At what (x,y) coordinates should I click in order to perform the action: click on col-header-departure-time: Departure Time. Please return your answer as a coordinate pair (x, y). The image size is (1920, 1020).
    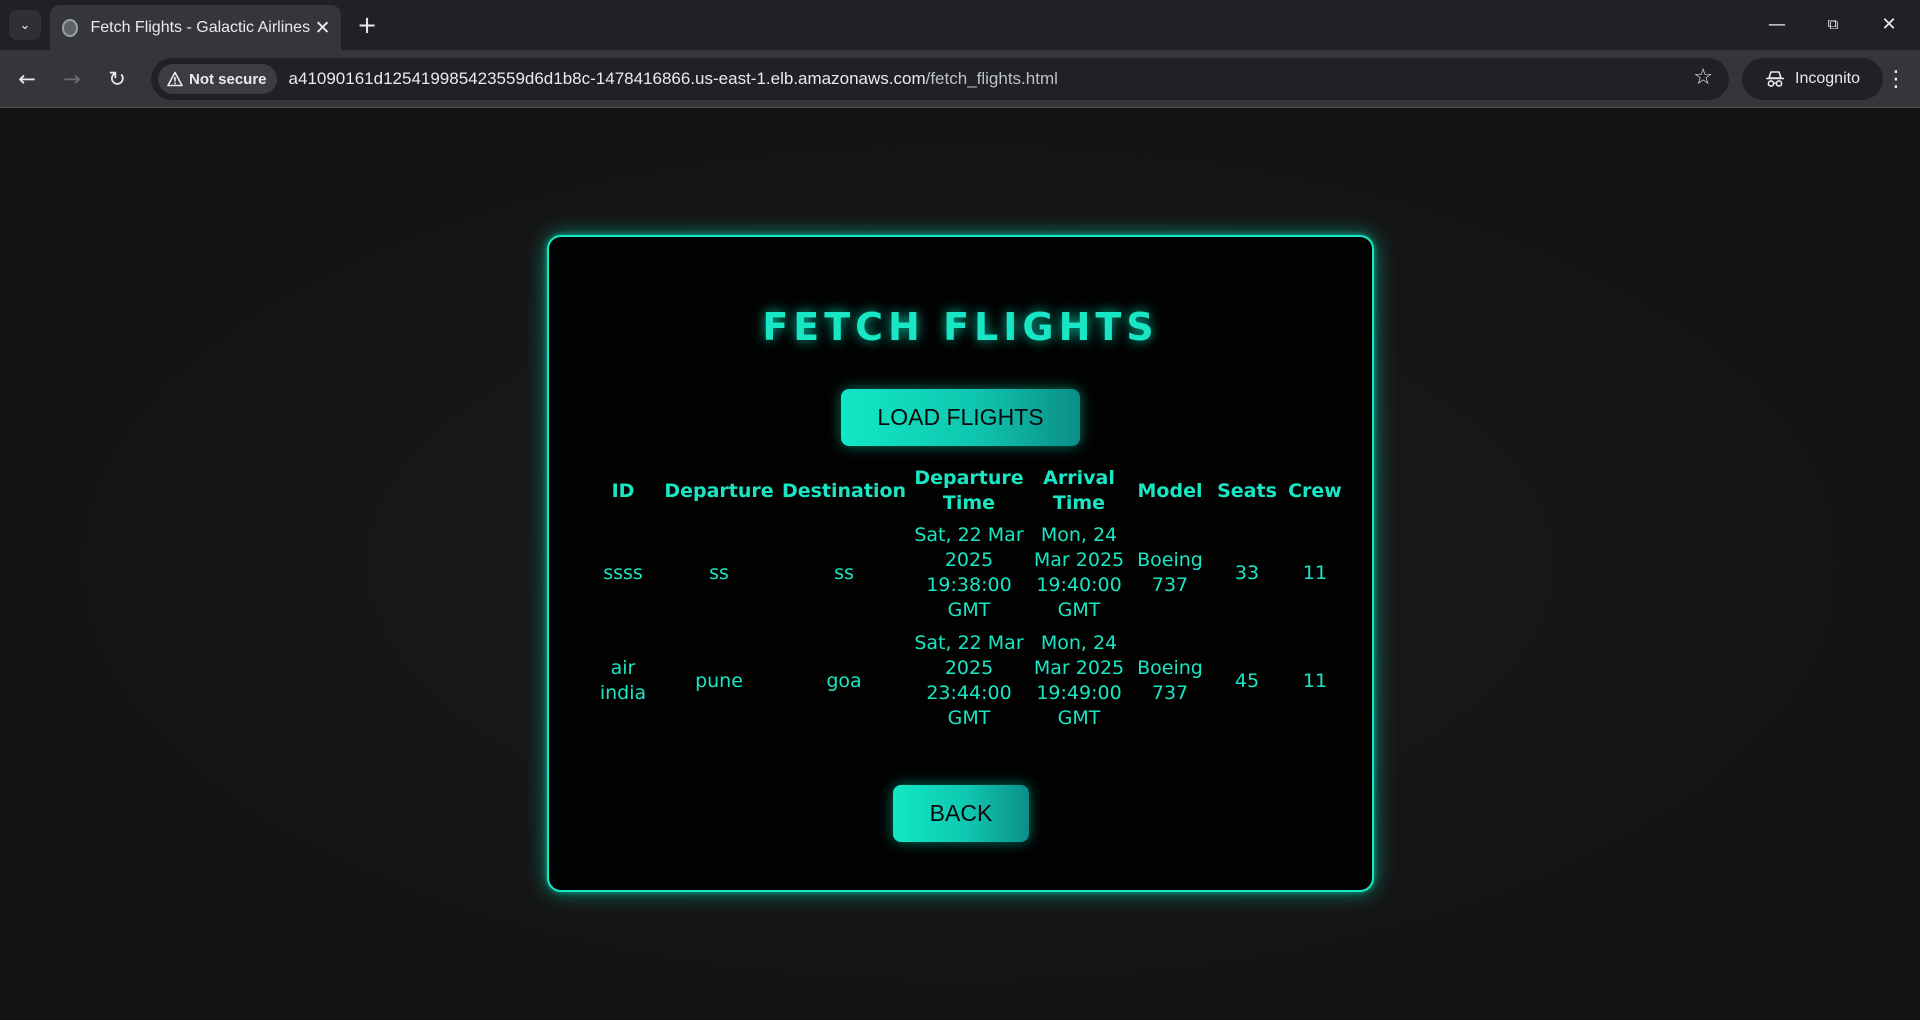
    Looking at the image, I should click on (969, 490).